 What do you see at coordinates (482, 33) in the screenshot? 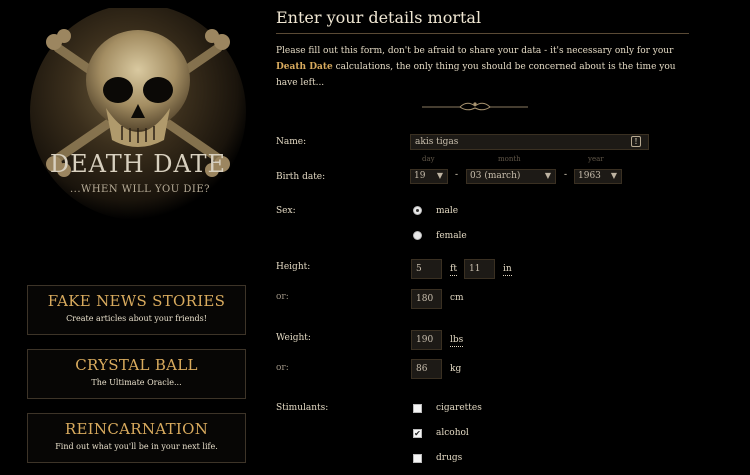
I see `title-divider` at bounding box center [482, 33].